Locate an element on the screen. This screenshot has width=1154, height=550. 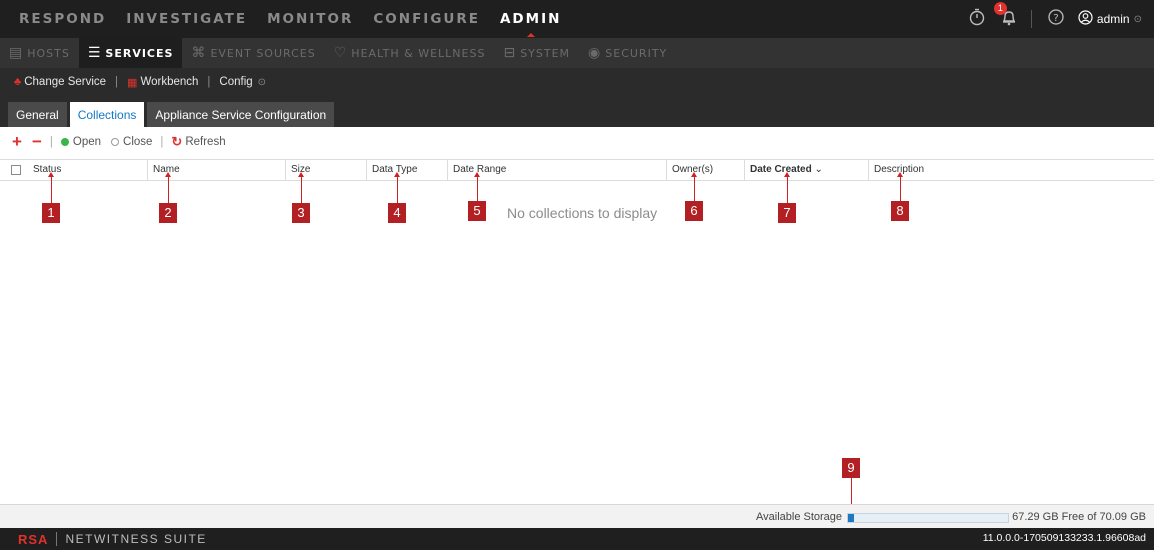
callout-marker: 7 is located at coordinates (787, 213).